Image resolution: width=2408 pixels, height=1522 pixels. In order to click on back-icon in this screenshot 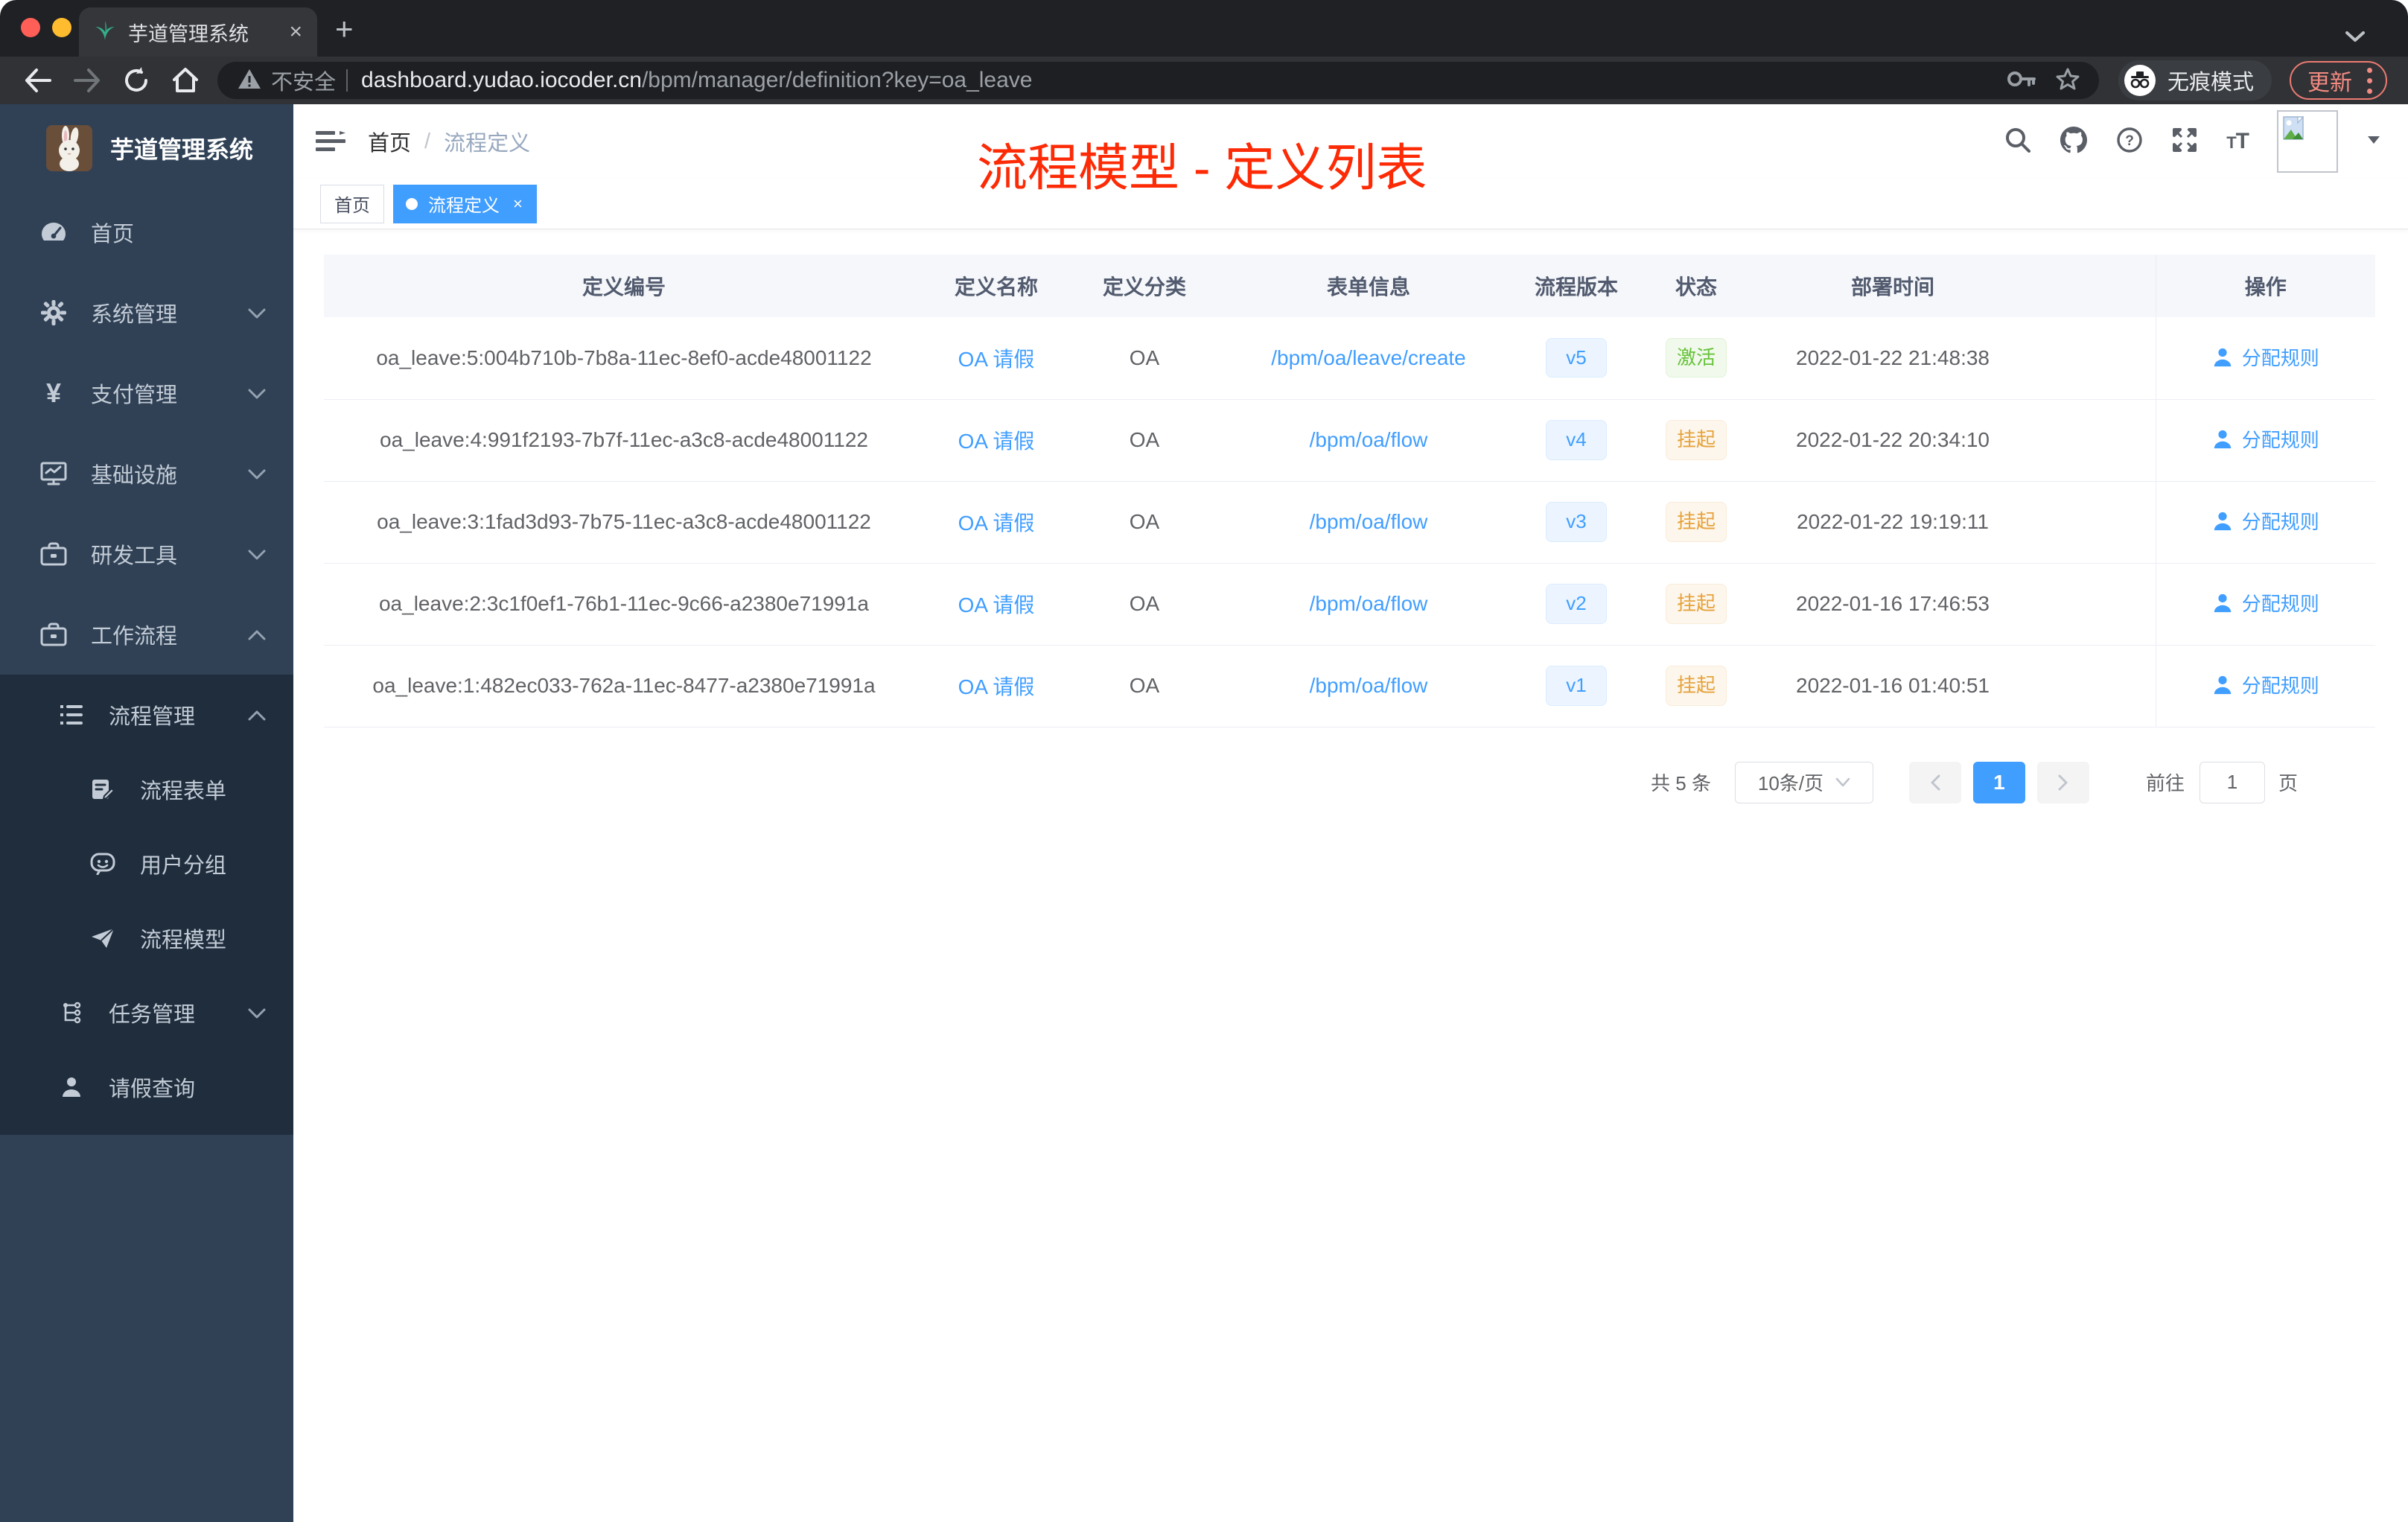, I will do `click(38, 80)`.